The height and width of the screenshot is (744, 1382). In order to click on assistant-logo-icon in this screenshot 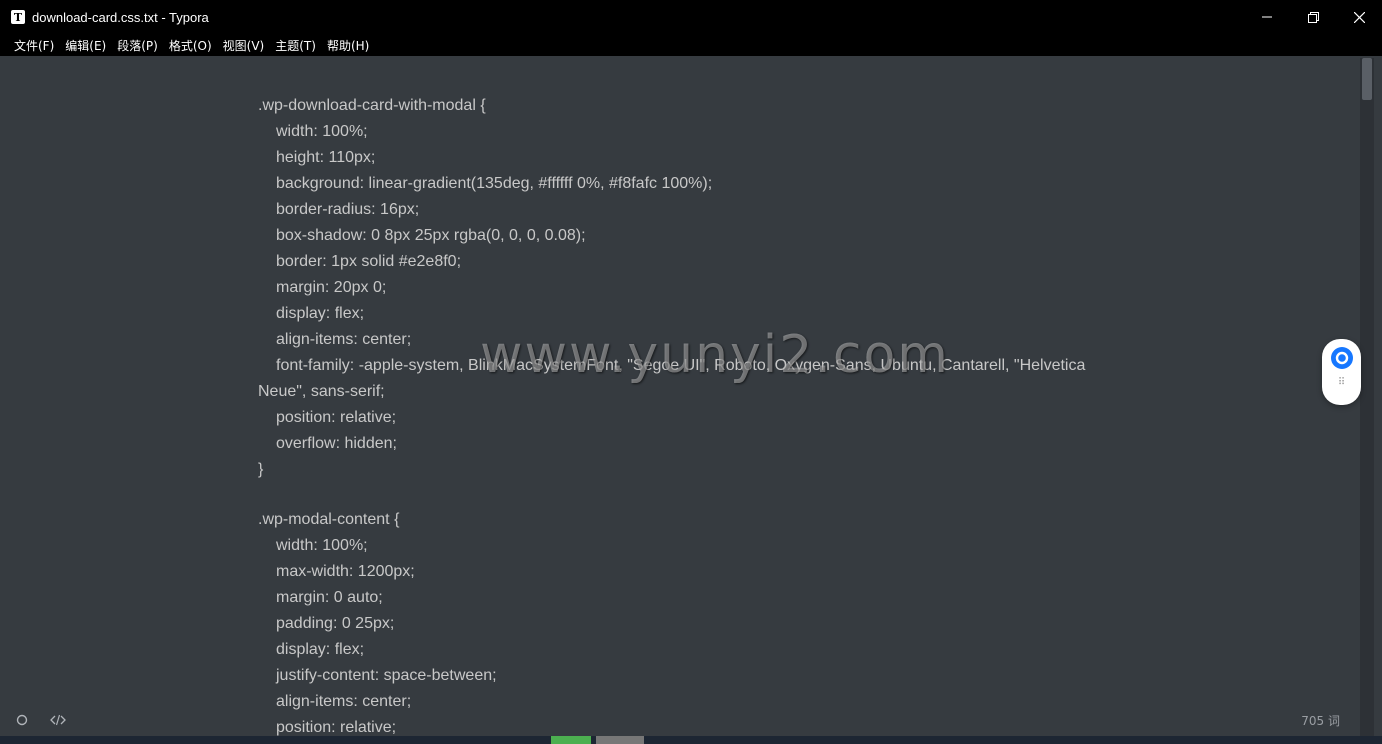, I will do `click(1341, 358)`.